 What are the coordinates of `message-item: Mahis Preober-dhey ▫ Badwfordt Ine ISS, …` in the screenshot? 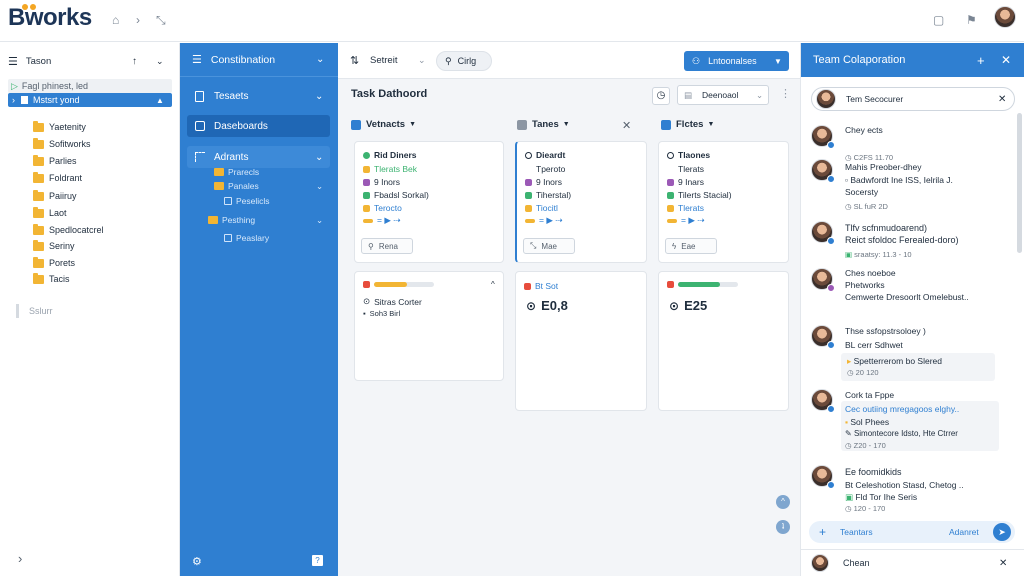 It's located at (911, 189).